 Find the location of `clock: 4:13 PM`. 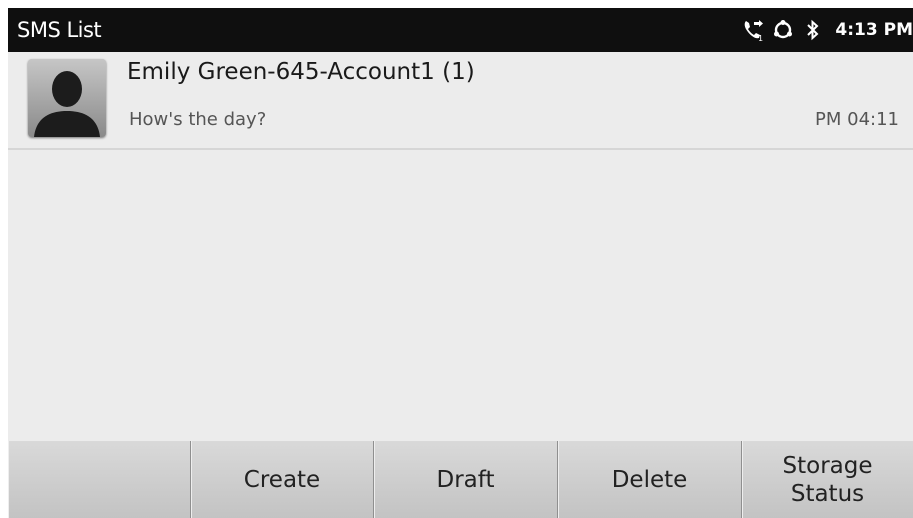

clock: 4:13 PM is located at coordinates (874, 30).